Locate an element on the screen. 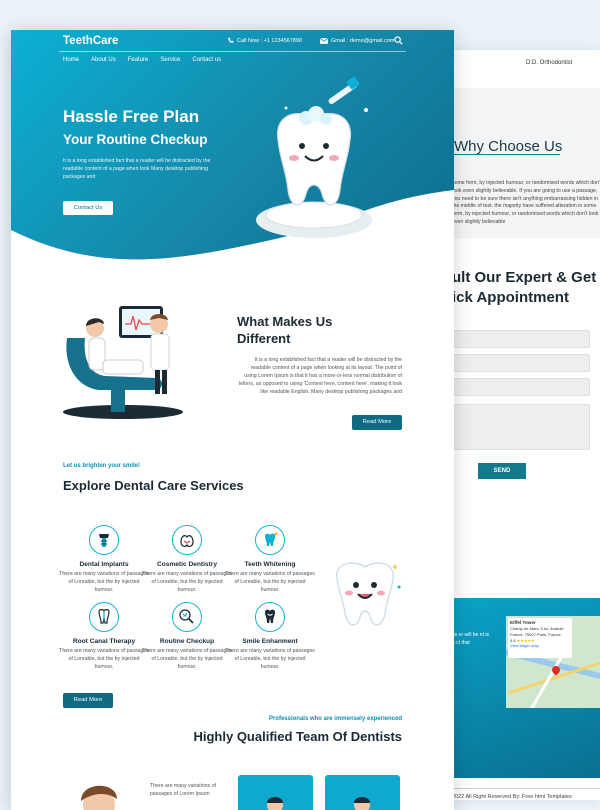 This screenshot has width=600, height=810. footer-divider is located at coordinates (525, 788).